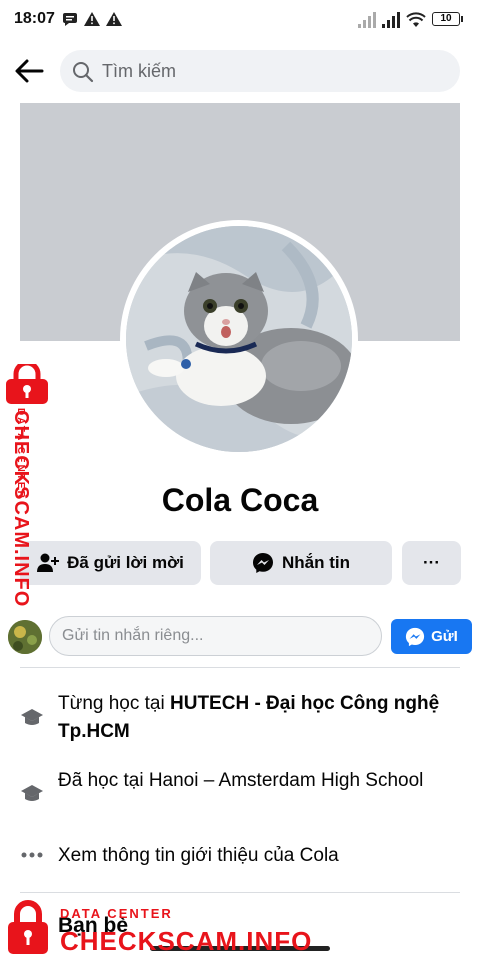  Describe the element at coordinates (444, 636) in the screenshot. I see `send-label: GửI` at that location.